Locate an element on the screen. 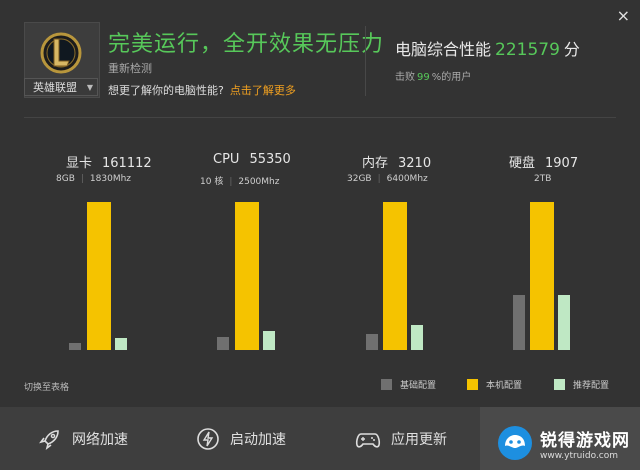  beat-percentage: 击败 99 %的用户 is located at coordinates (433, 75).